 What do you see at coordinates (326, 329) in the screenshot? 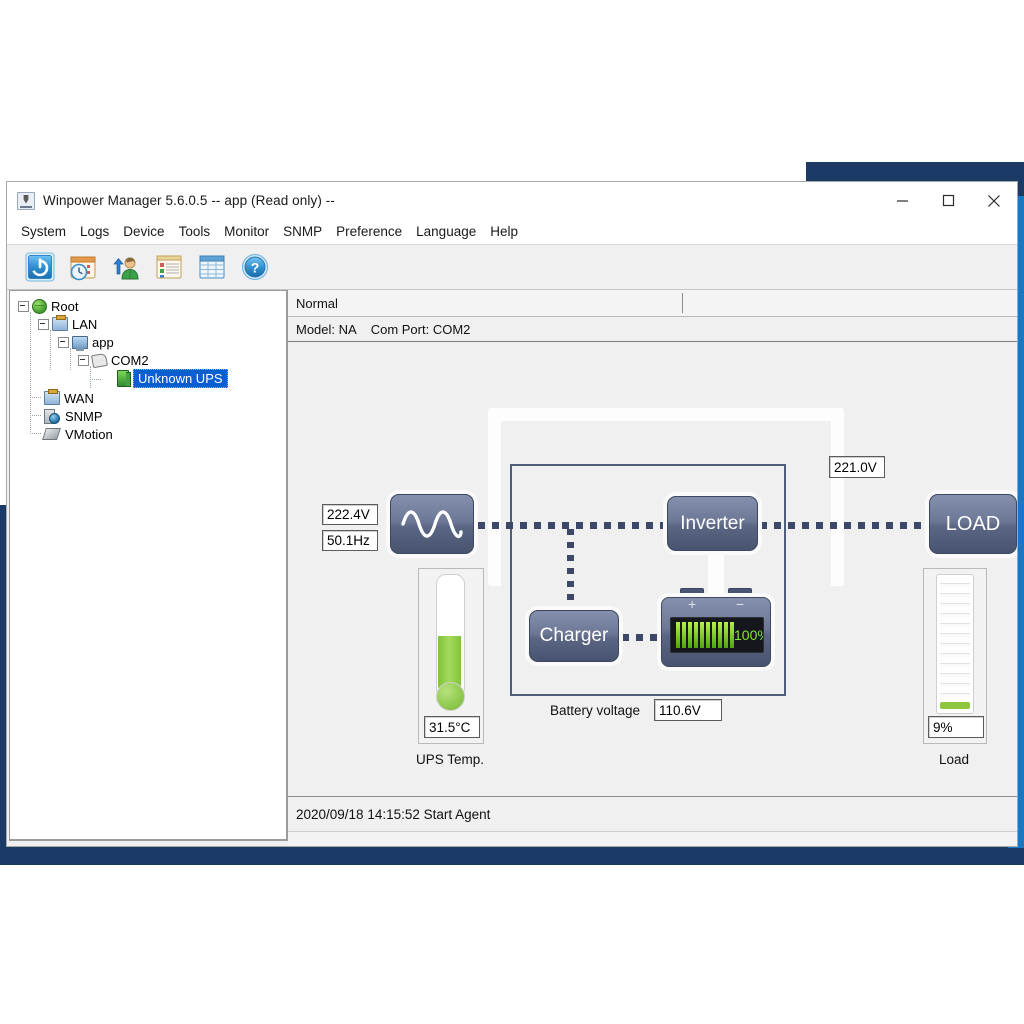
I see `model-label: Model: NA` at bounding box center [326, 329].